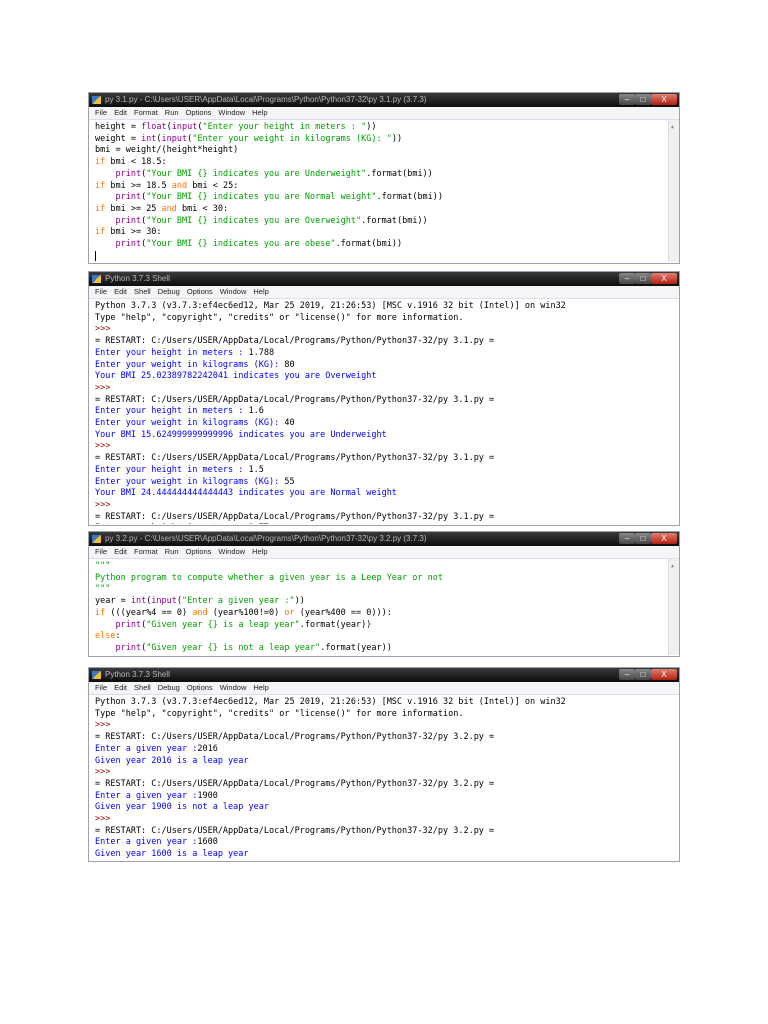 The width and height of the screenshot is (768, 1024). What do you see at coordinates (149, 138) in the screenshot?
I see `token: int` at bounding box center [149, 138].